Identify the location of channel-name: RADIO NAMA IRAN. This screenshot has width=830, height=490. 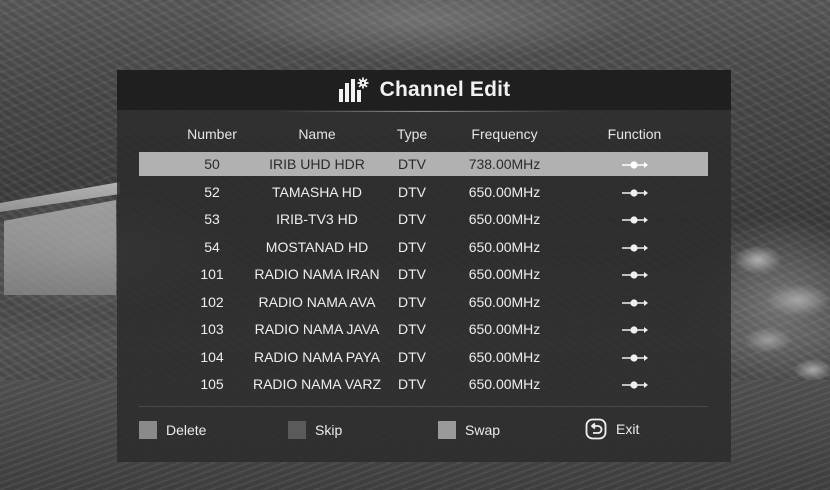
(317, 274).